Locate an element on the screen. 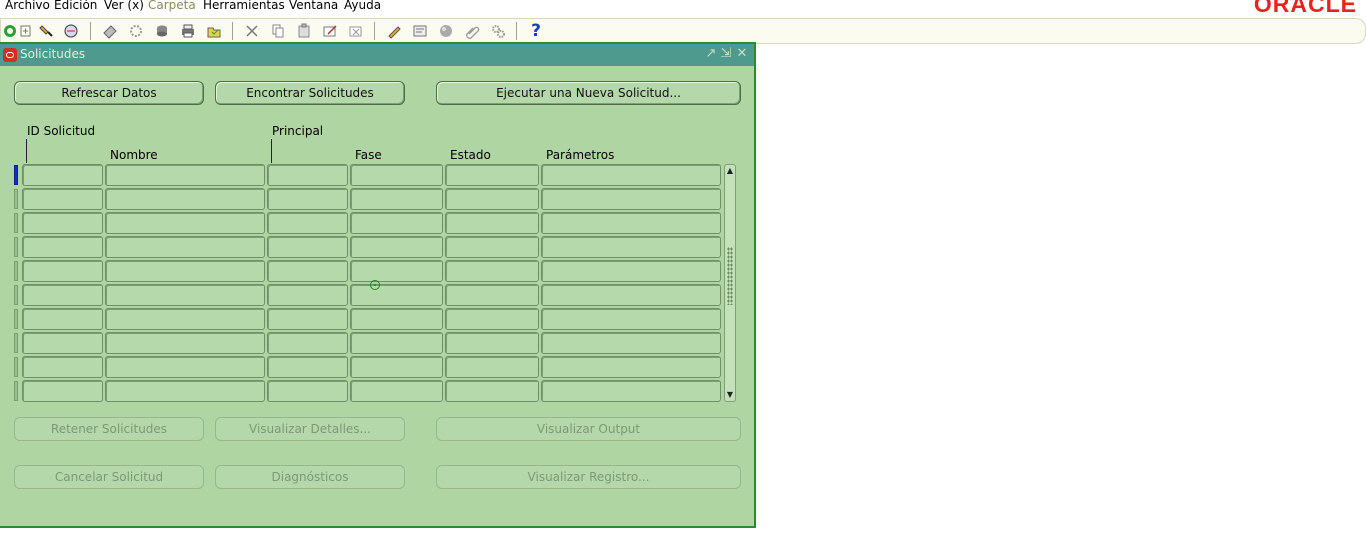 The width and height of the screenshot is (1366, 547). cut-icon is located at coordinates (252, 31).